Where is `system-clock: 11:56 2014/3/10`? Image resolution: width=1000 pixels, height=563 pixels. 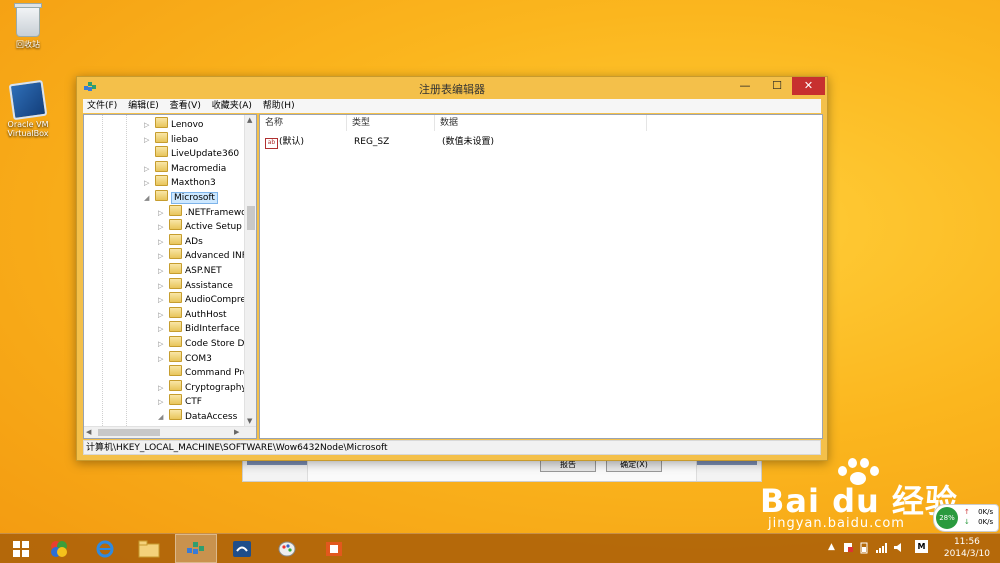
system-clock: 11:56 2014/3/10 is located at coordinates (967, 548).